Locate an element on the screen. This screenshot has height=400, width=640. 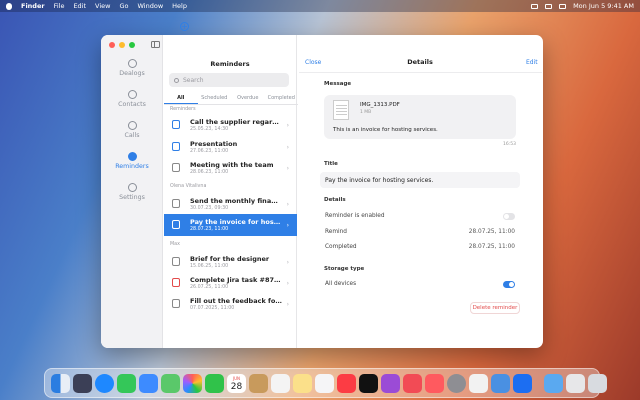
freeform-icon is located at coordinates (324, 383).